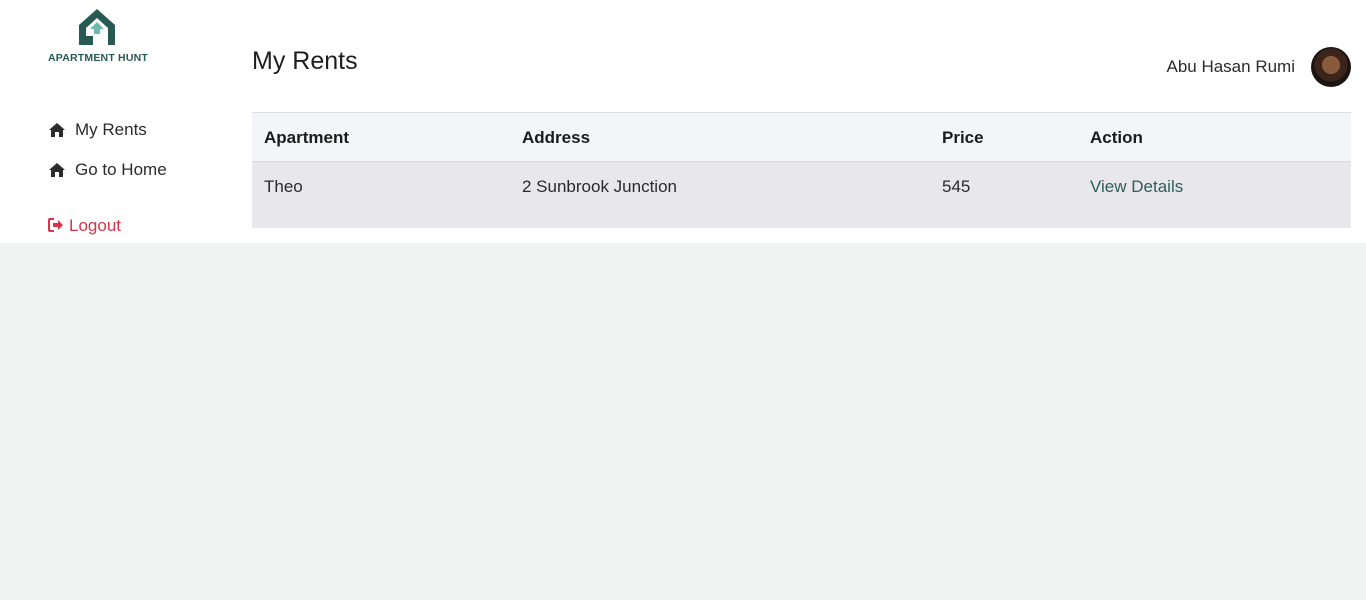  I want to click on column-header-action: Action, so click(1116, 137).